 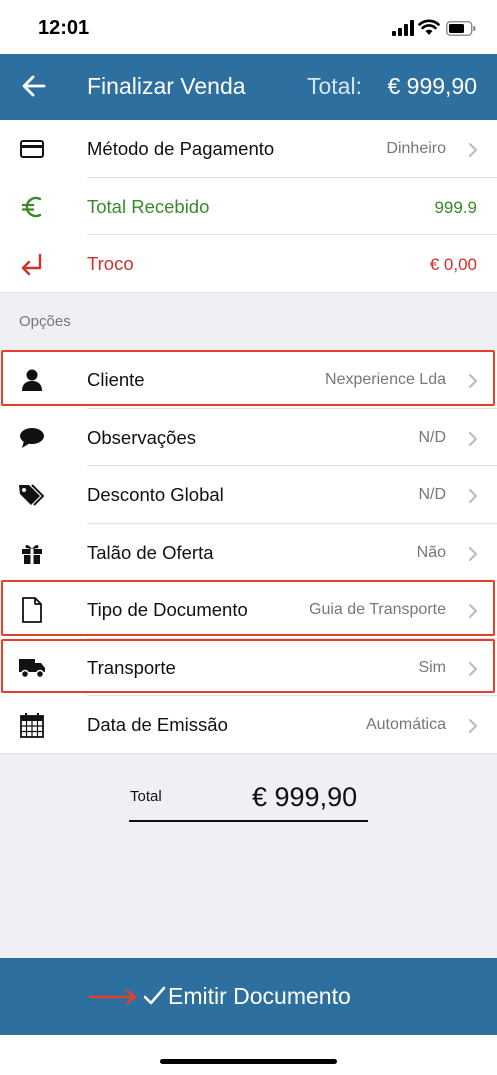 I want to click on gift-receipt-row: Talão de Oferta Não, so click(x=248, y=552).